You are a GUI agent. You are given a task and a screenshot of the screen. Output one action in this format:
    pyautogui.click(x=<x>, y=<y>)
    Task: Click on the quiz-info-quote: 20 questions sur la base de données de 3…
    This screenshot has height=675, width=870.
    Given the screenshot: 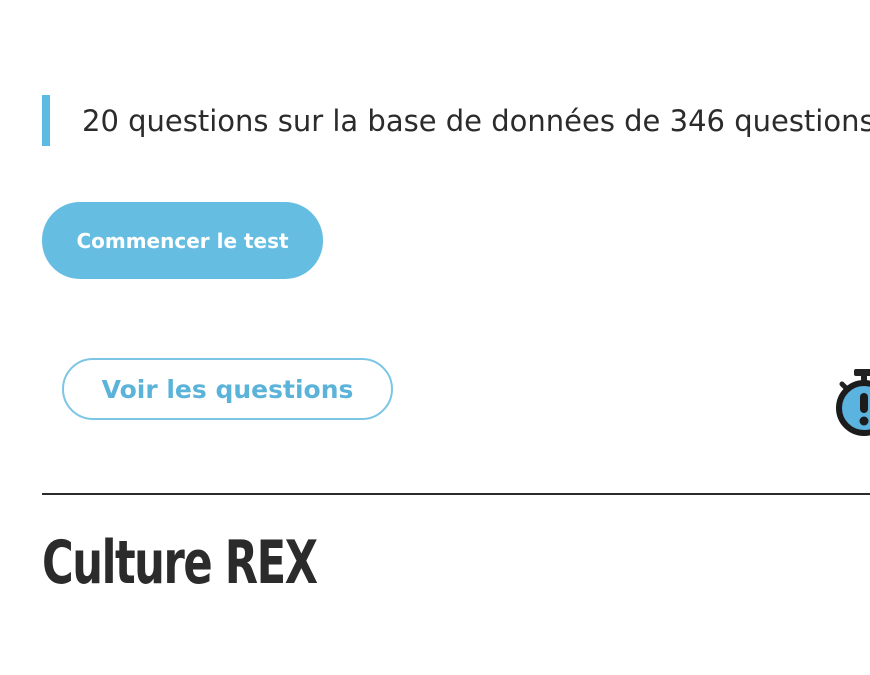 What is the action you would take?
    pyautogui.click(x=456, y=121)
    